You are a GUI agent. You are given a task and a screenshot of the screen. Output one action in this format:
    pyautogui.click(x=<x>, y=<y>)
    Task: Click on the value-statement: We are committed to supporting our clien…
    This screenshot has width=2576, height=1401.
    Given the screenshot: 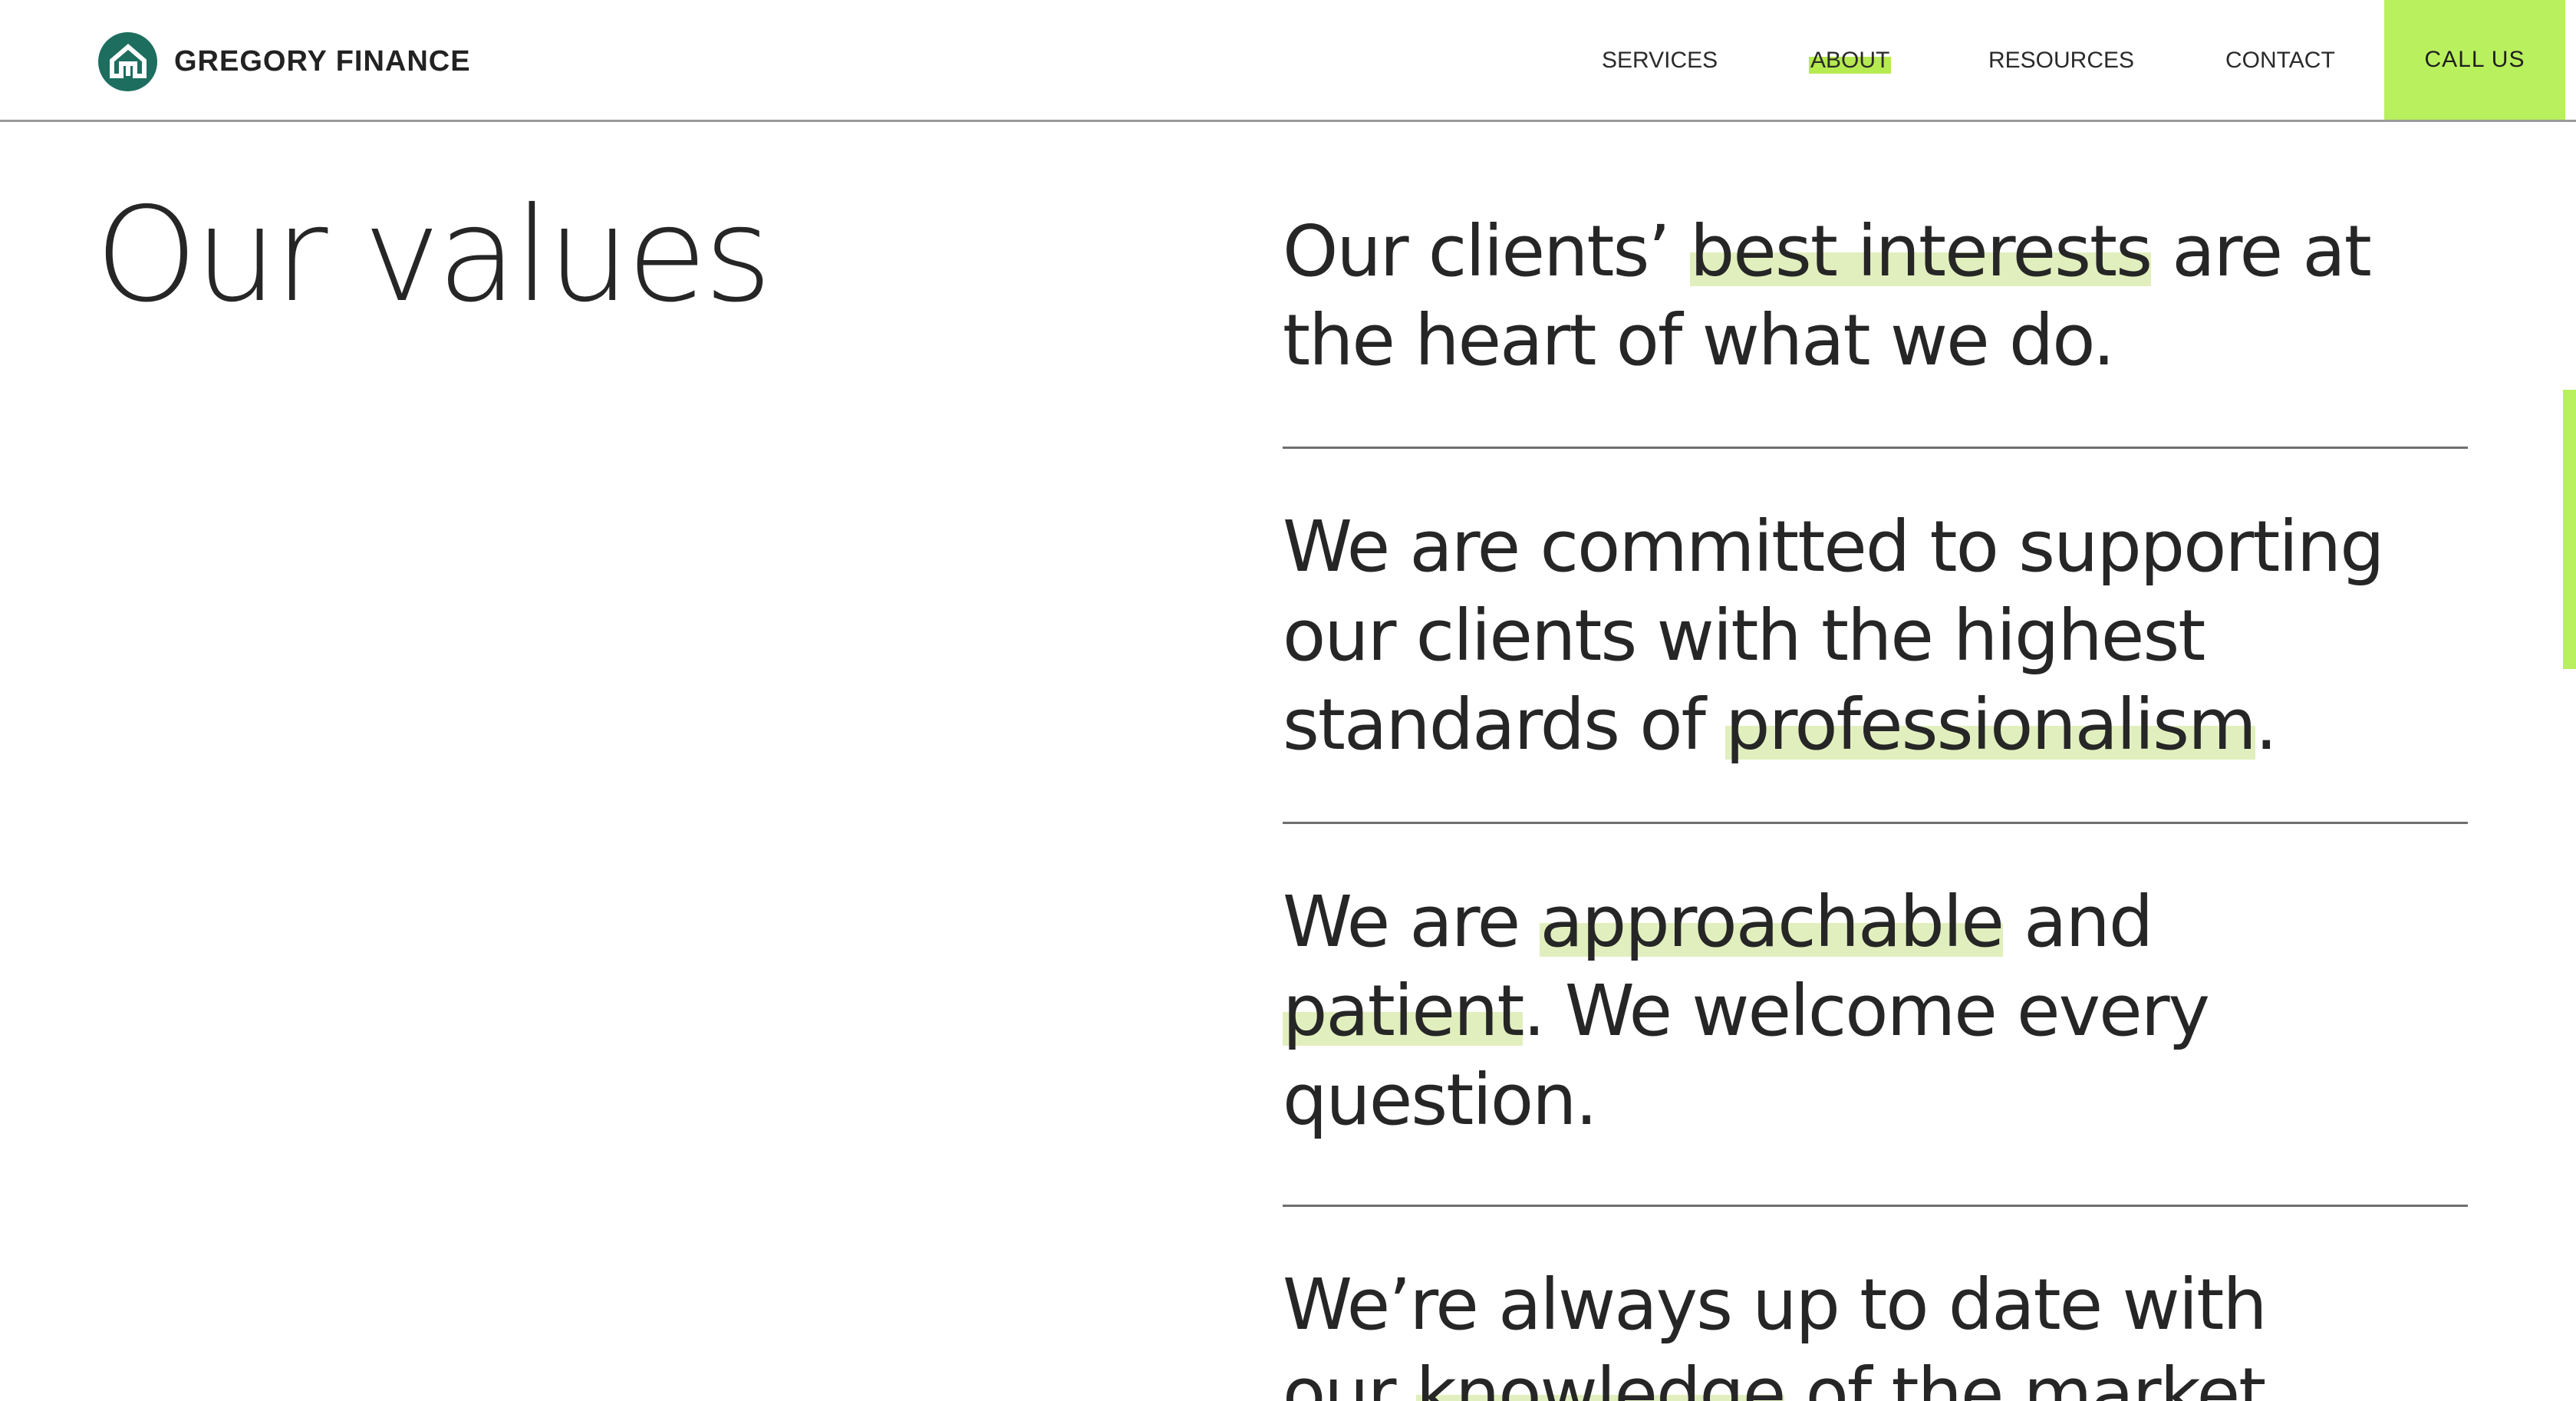 What is the action you would take?
    pyautogui.click(x=1875, y=636)
    